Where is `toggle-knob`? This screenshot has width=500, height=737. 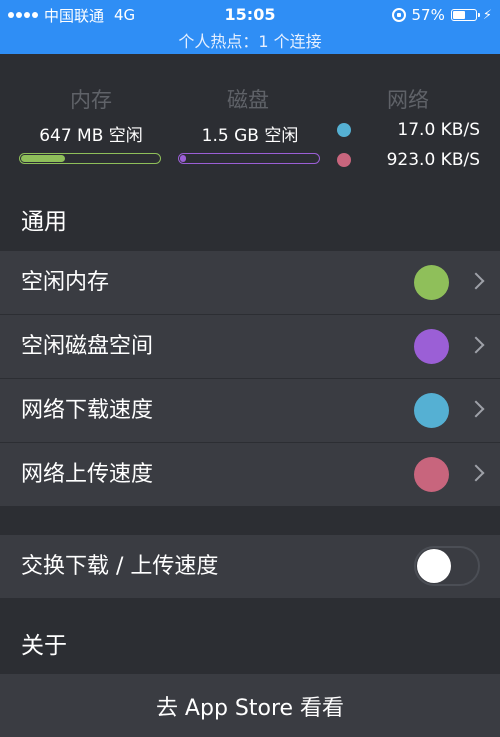 toggle-knob is located at coordinates (434, 566).